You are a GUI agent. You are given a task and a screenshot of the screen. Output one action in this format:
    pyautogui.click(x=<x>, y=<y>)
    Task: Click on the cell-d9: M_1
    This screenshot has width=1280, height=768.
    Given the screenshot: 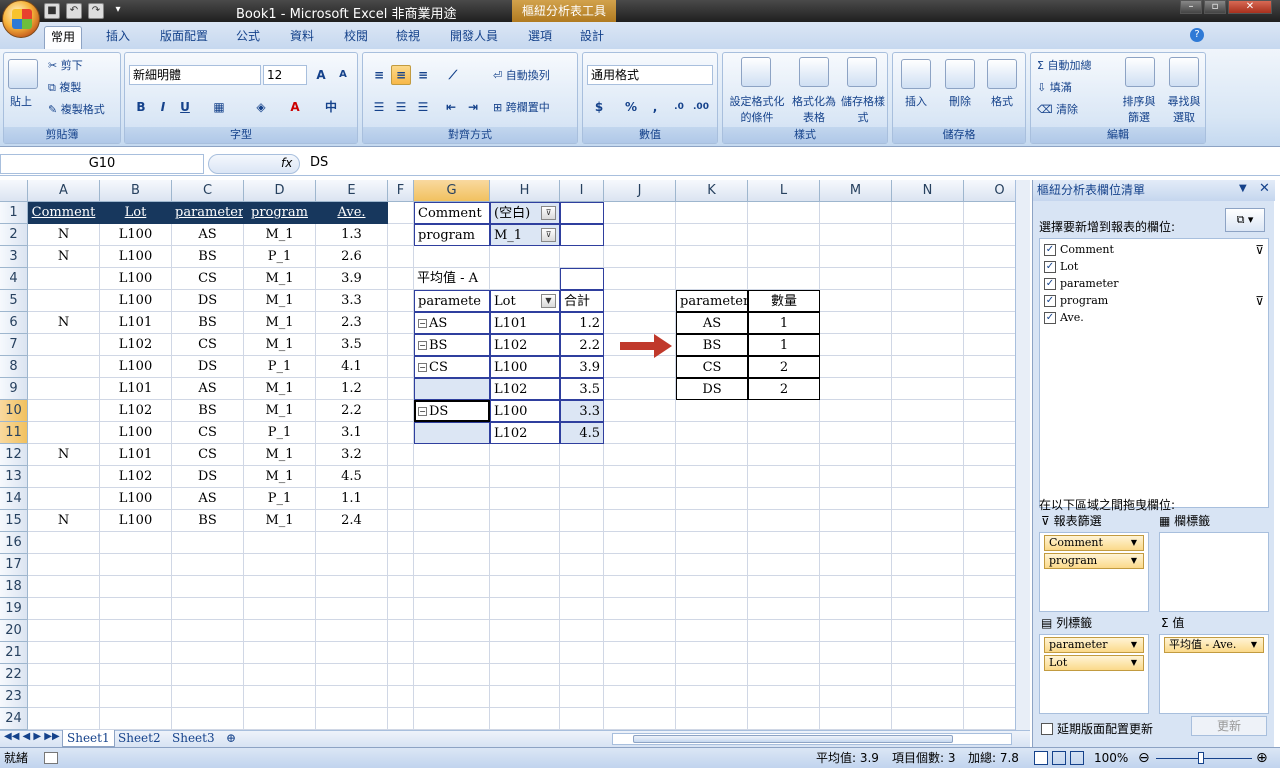 What is the action you would take?
    pyautogui.click(x=280, y=389)
    